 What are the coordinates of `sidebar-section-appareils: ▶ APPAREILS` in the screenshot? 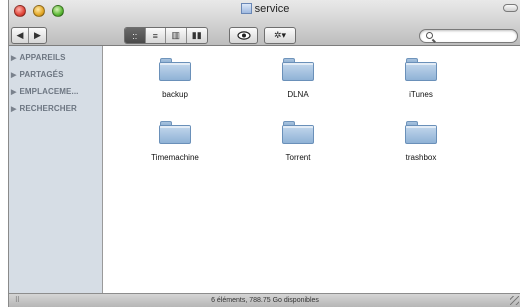 It's located at (55, 57).